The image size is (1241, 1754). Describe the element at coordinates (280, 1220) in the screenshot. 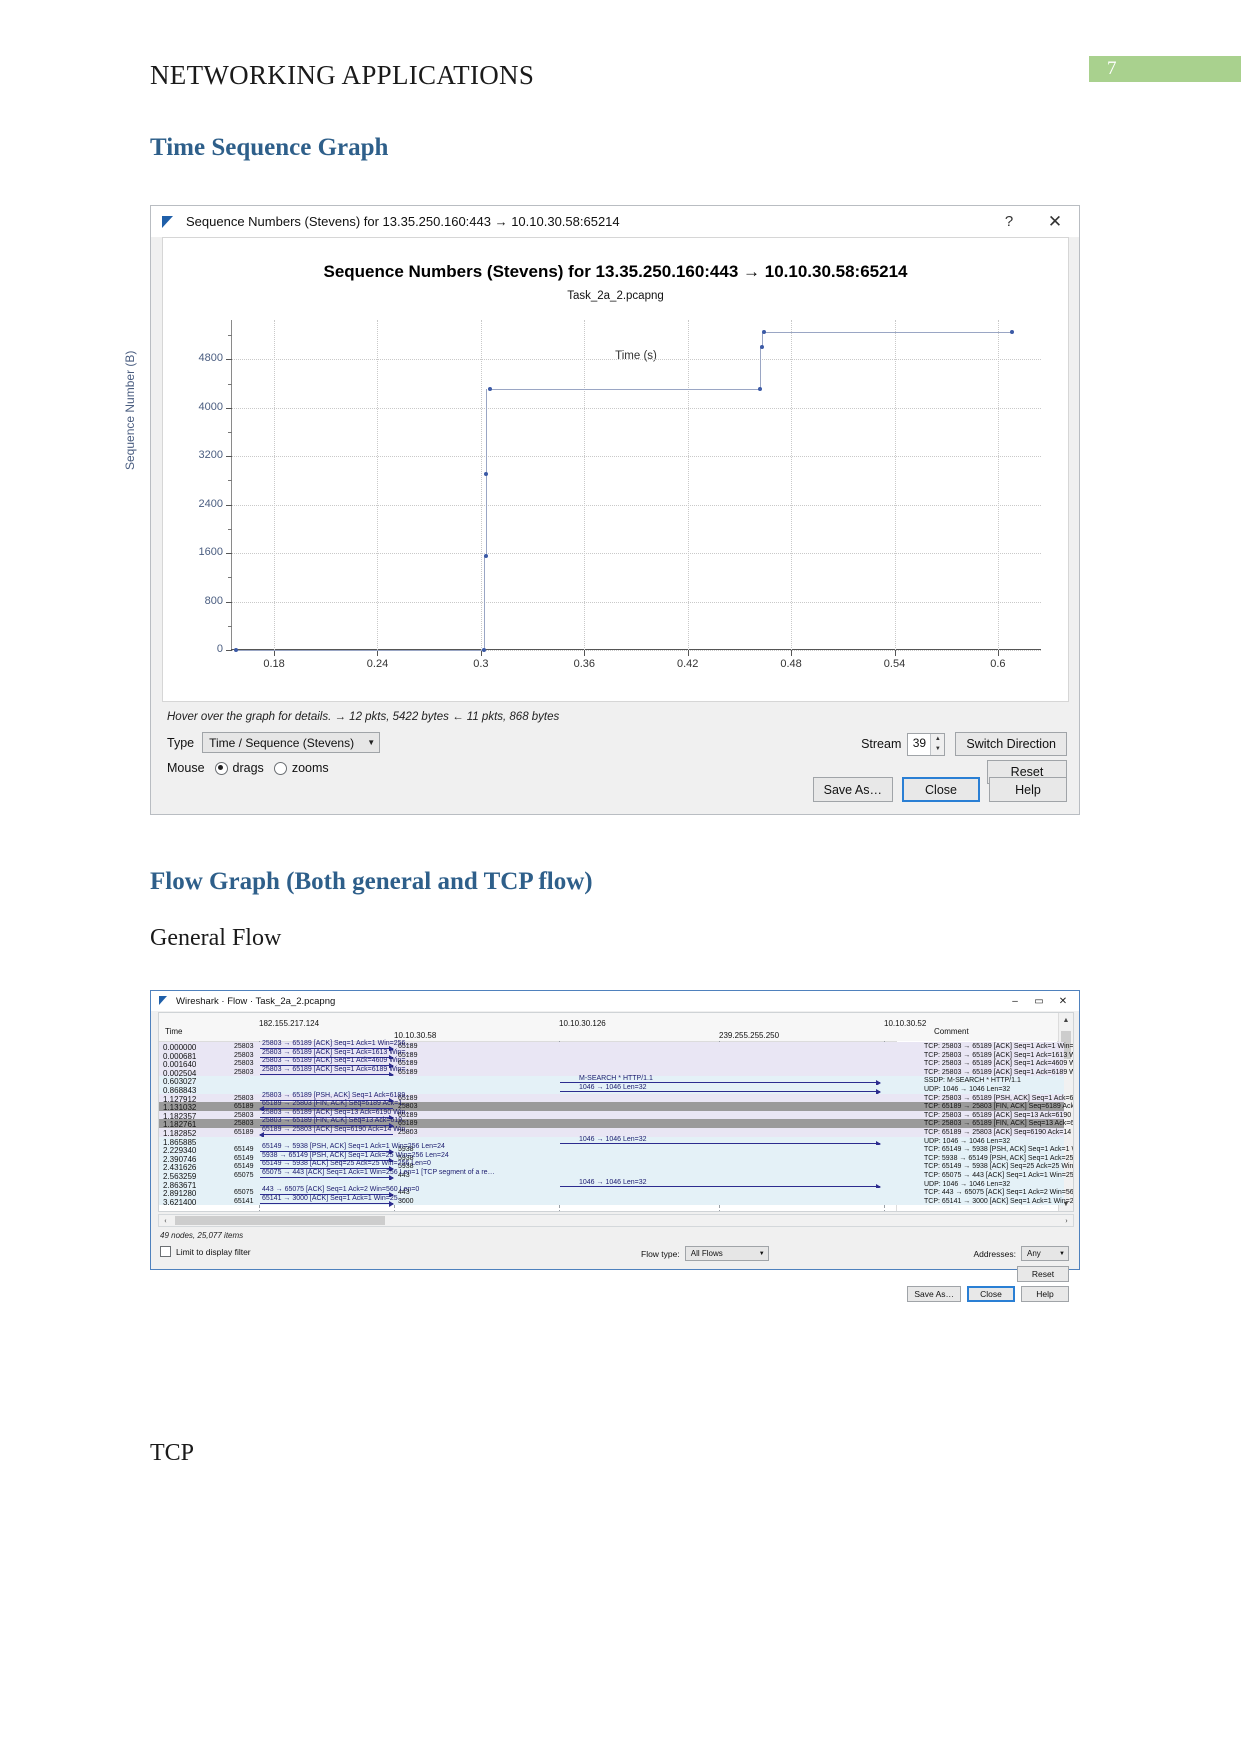

I see `scrollbar-thumb` at that location.